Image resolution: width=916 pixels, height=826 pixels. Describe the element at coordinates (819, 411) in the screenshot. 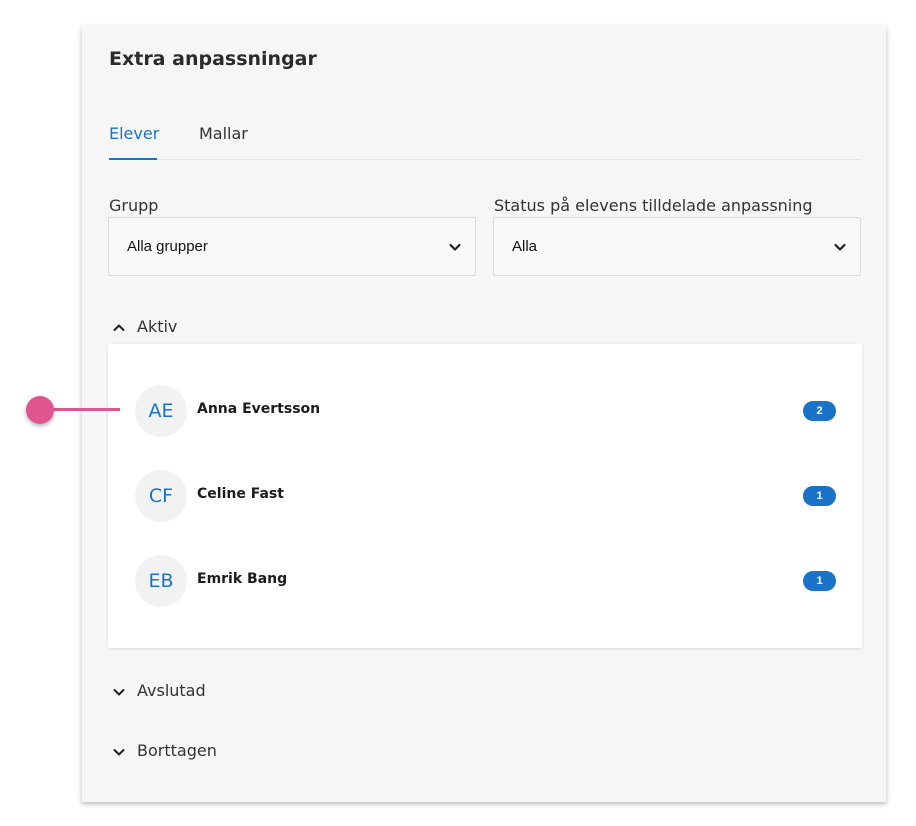

I see `count-badge: 2` at that location.